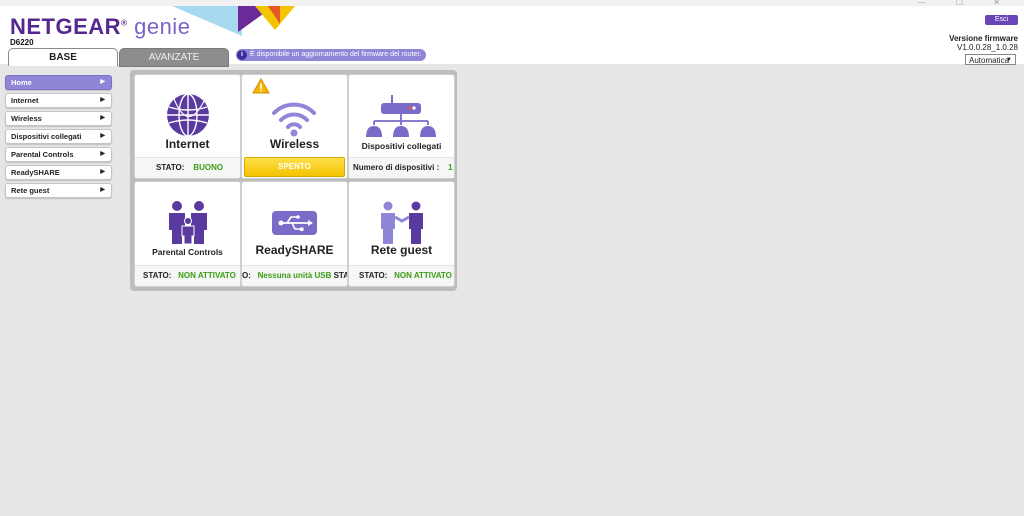  Describe the element at coordinates (63, 57) in the screenshot. I see `tab-base: BASE` at that location.